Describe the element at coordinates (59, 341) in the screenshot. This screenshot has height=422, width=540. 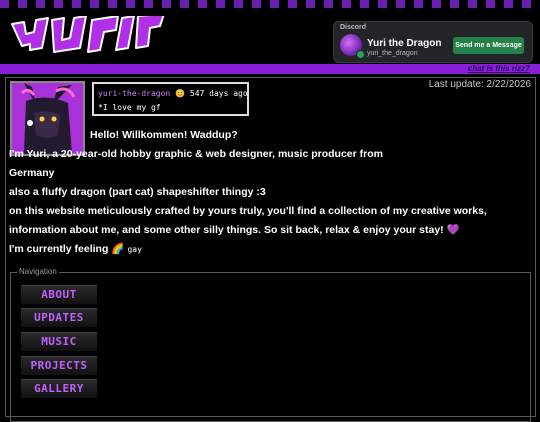
I see `nav-music: MUSIC` at that location.